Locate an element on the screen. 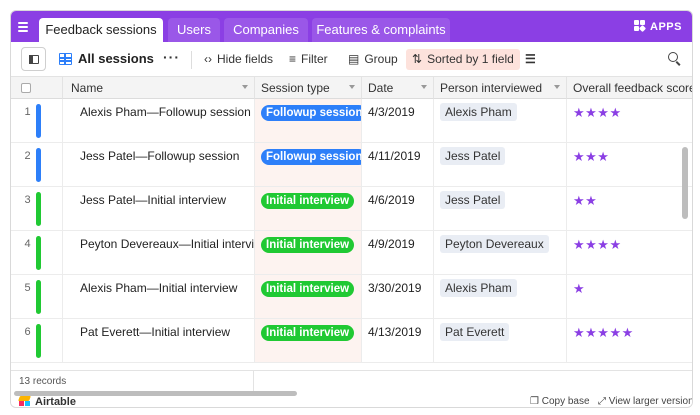  row-number: 3 is located at coordinates (27, 200).